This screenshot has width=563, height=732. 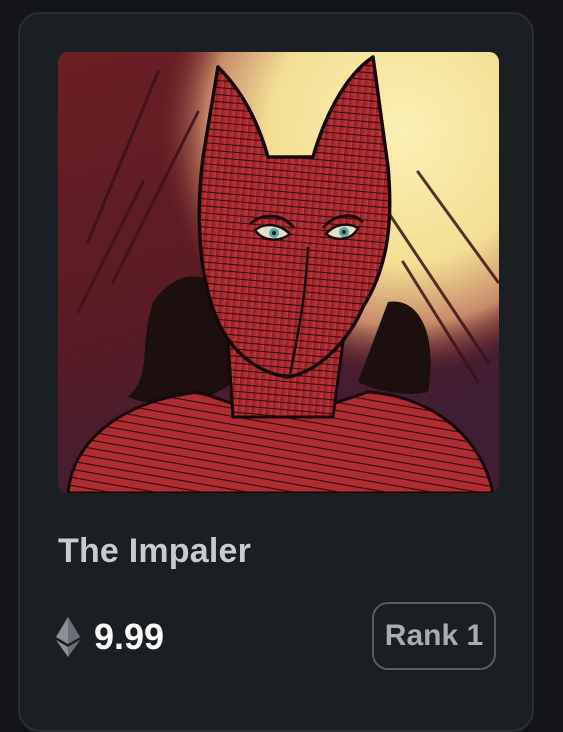 I want to click on nft-price: 9.99, so click(x=129, y=636).